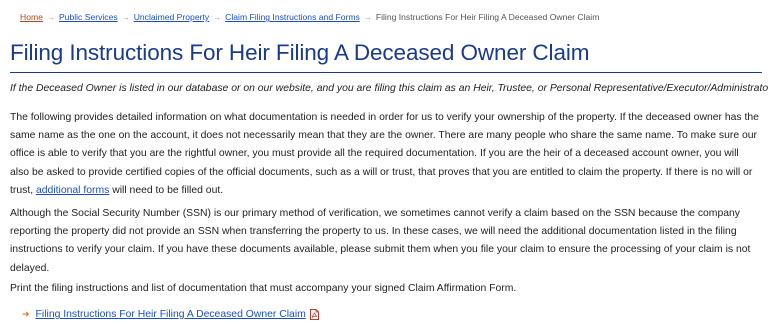 This screenshot has height=324, width=768. What do you see at coordinates (31, 17) in the screenshot?
I see `breadcrumb-home-link: Home` at bounding box center [31, 17].